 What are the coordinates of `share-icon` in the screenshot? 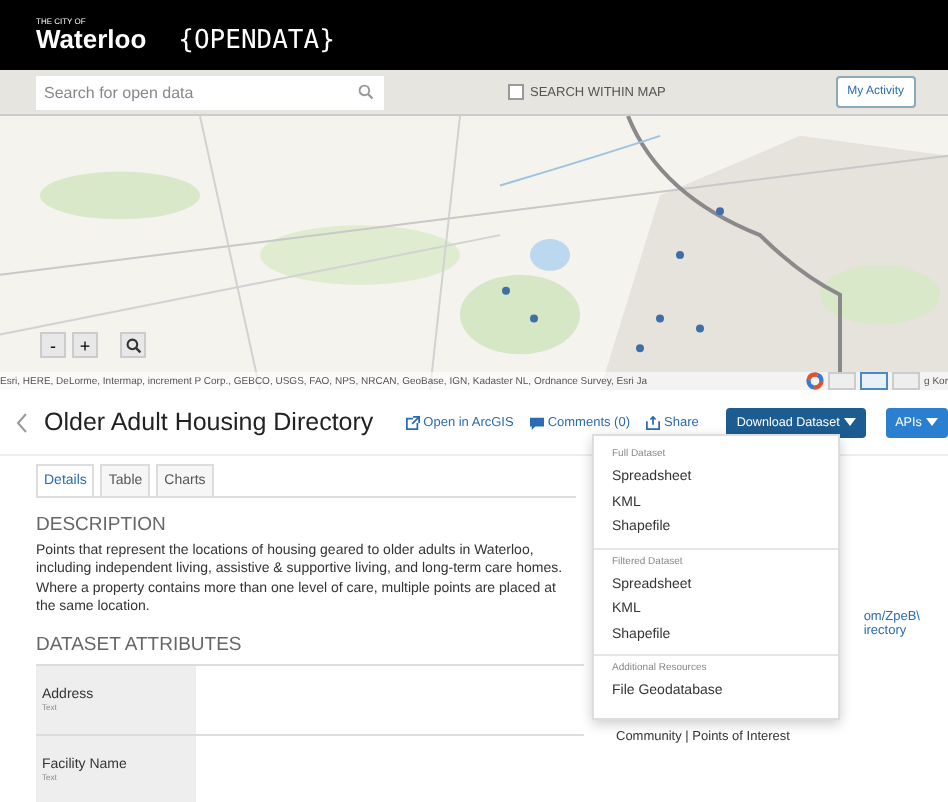 It's located at (653, 422).